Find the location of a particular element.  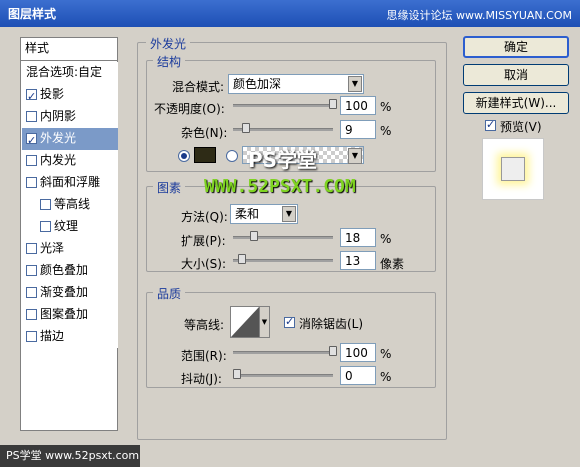

stroke-checkbox is located at coordinates (31, 336).